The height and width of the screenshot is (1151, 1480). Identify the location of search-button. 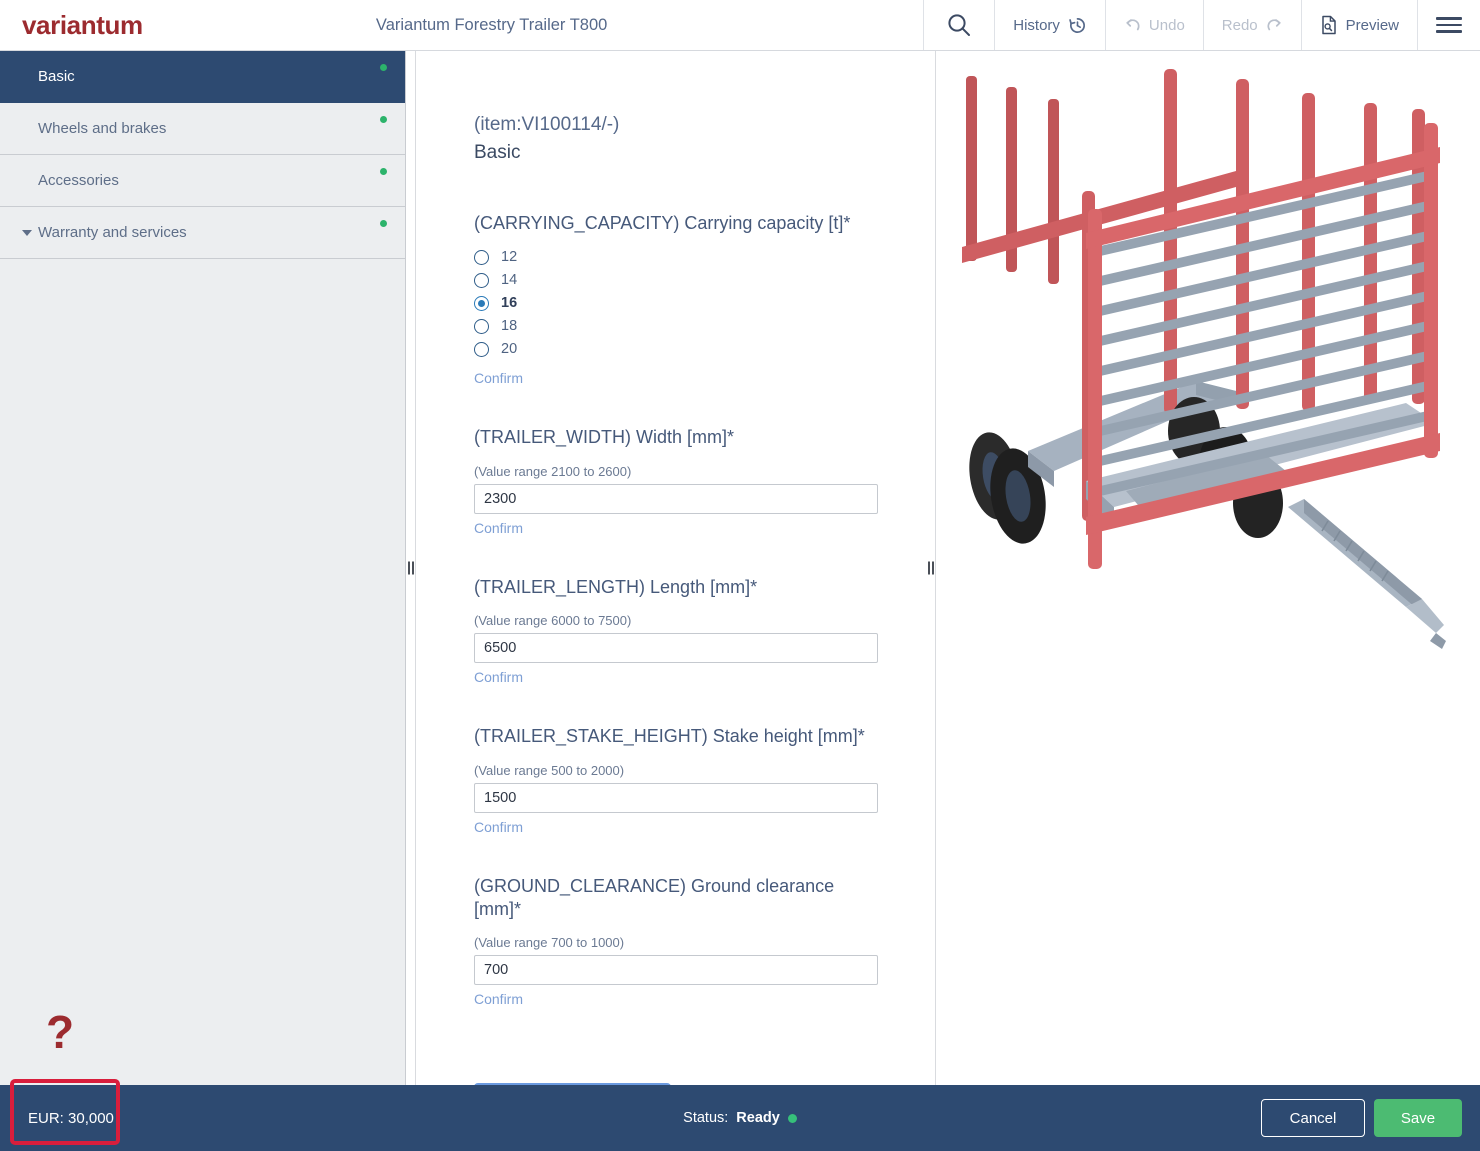
(958, 25).